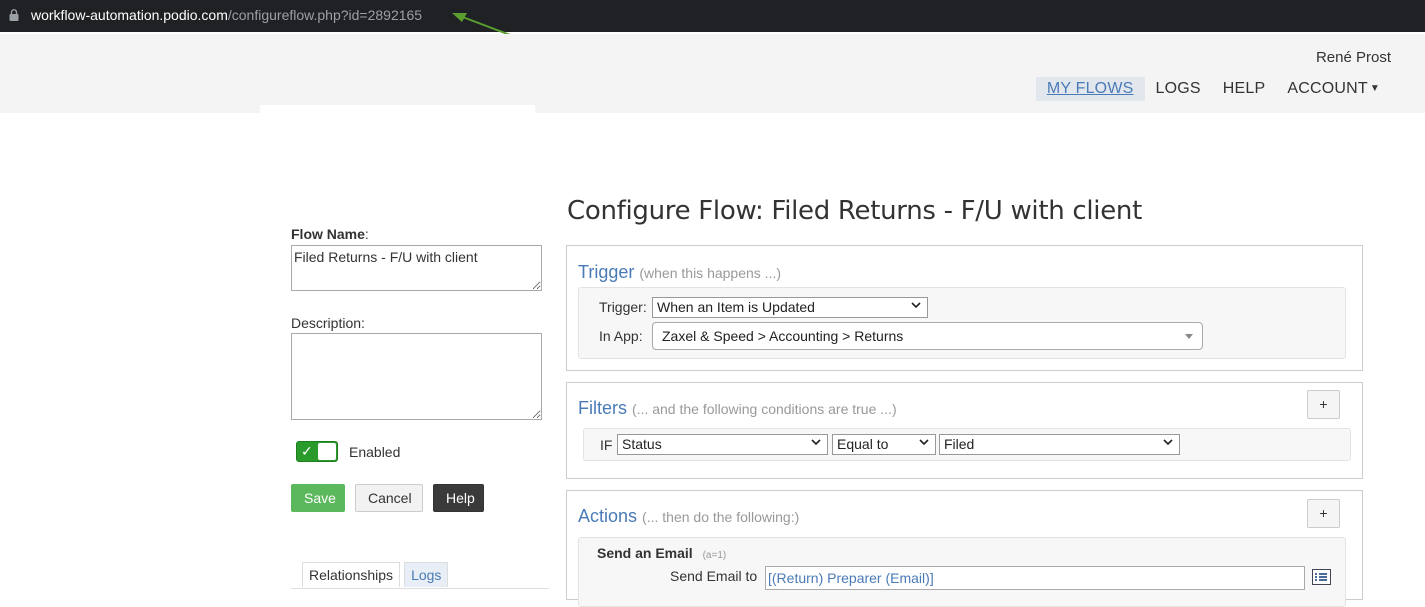  I want to click on flow-name-label: Flow Name, so click(328, 234).